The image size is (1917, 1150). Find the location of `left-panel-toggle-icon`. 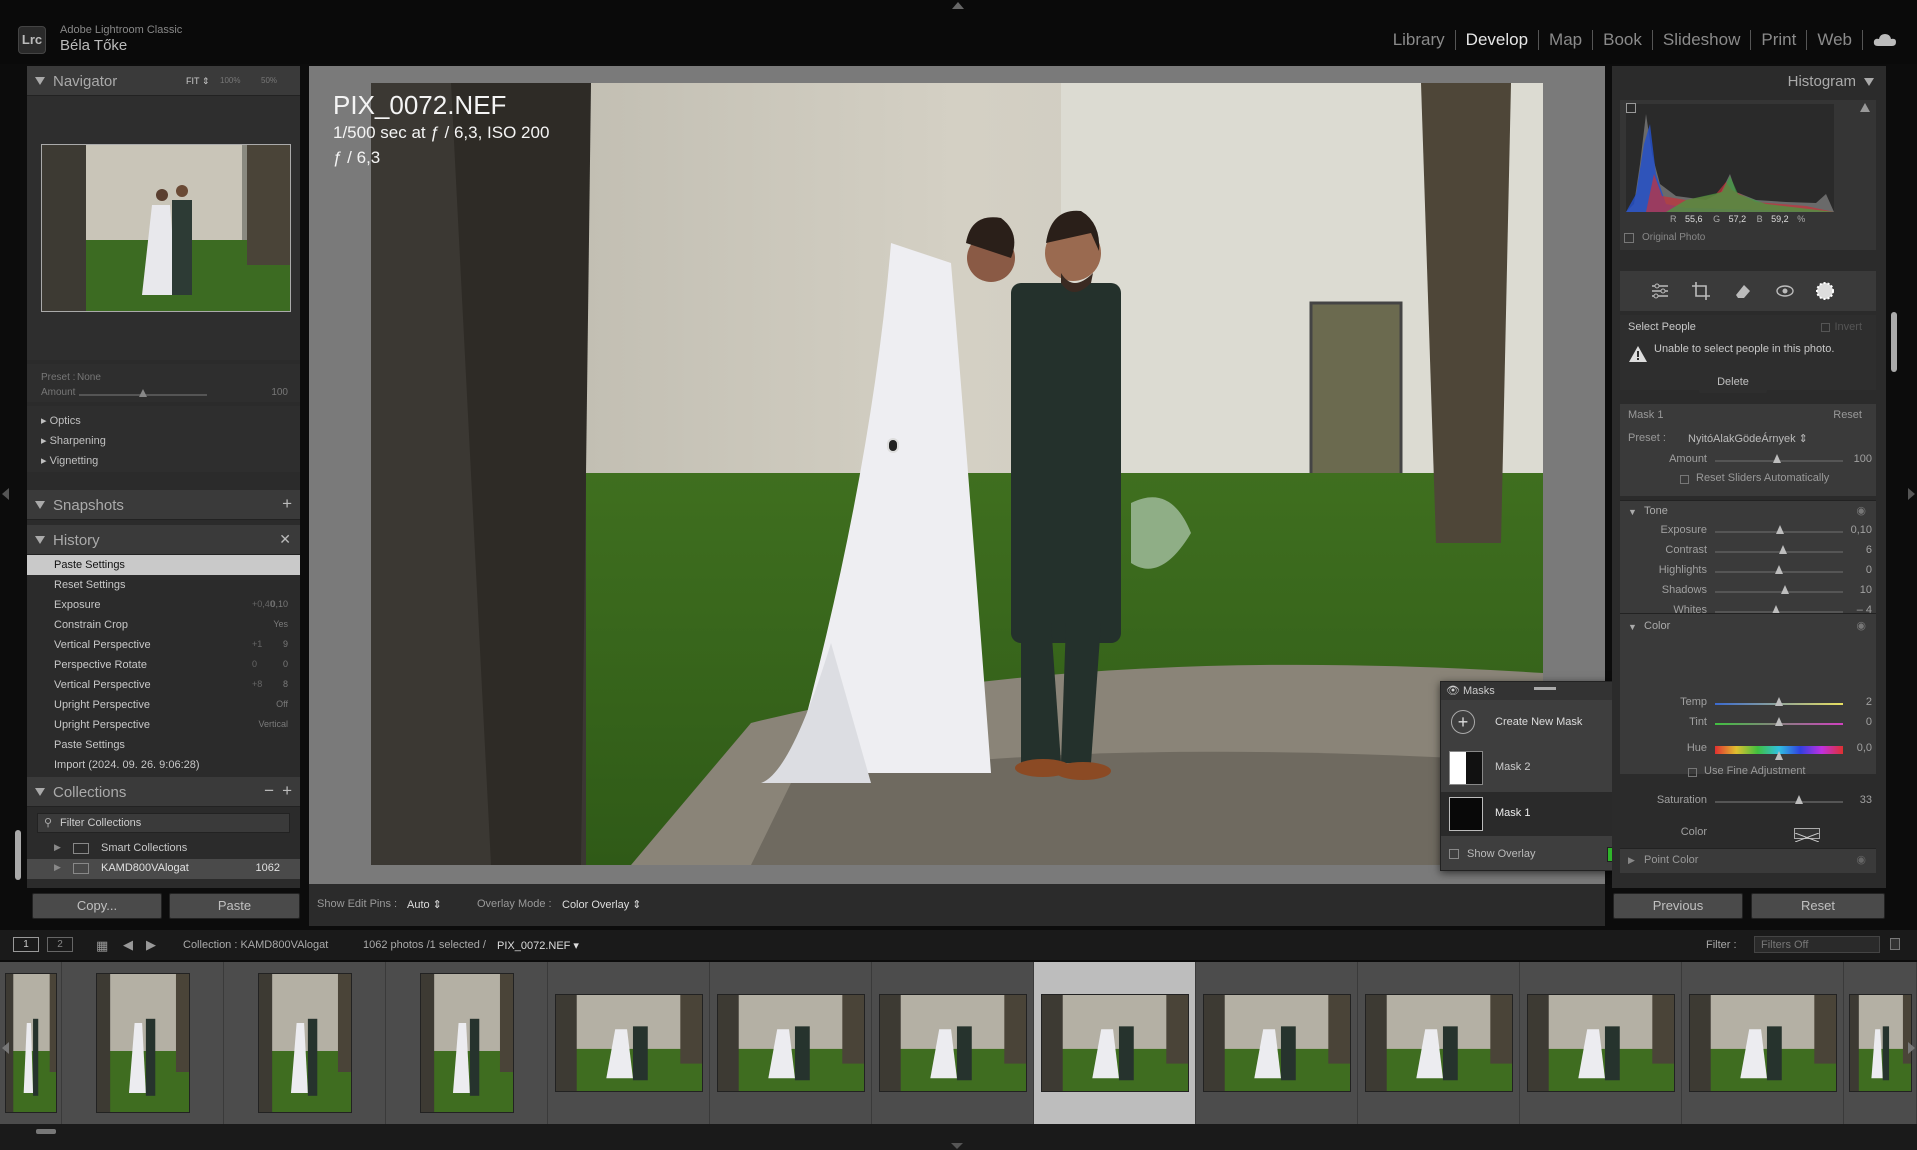

left-panel-toggle-icon is located at coordinates (5, 494).